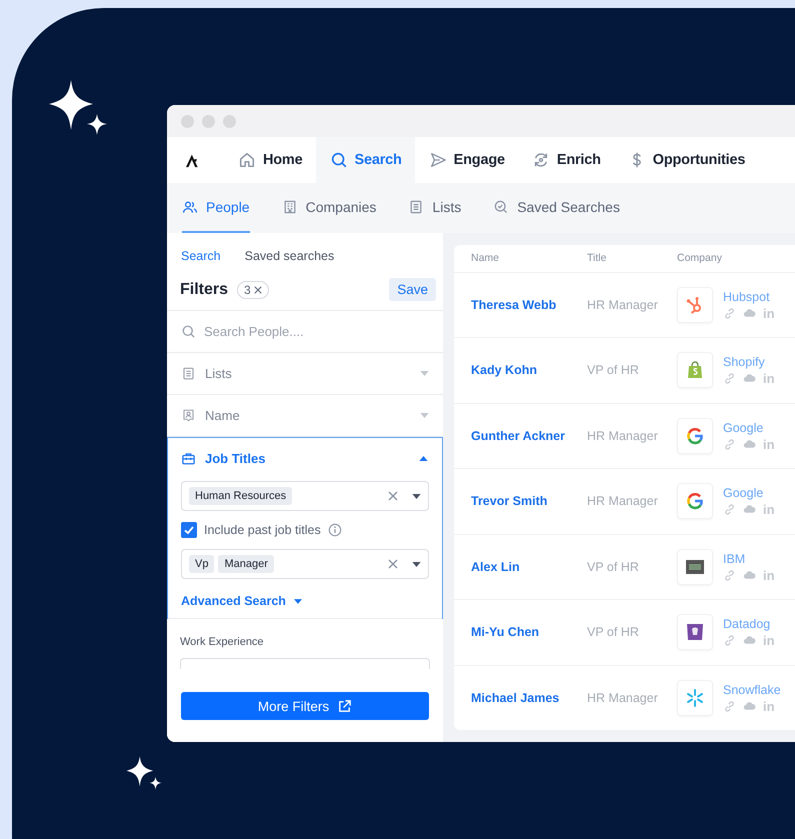 This screenshot has width=795, height=839. Describe the element at coordinates (247, 160) in the screenshot. I see `home-icon` at that location.